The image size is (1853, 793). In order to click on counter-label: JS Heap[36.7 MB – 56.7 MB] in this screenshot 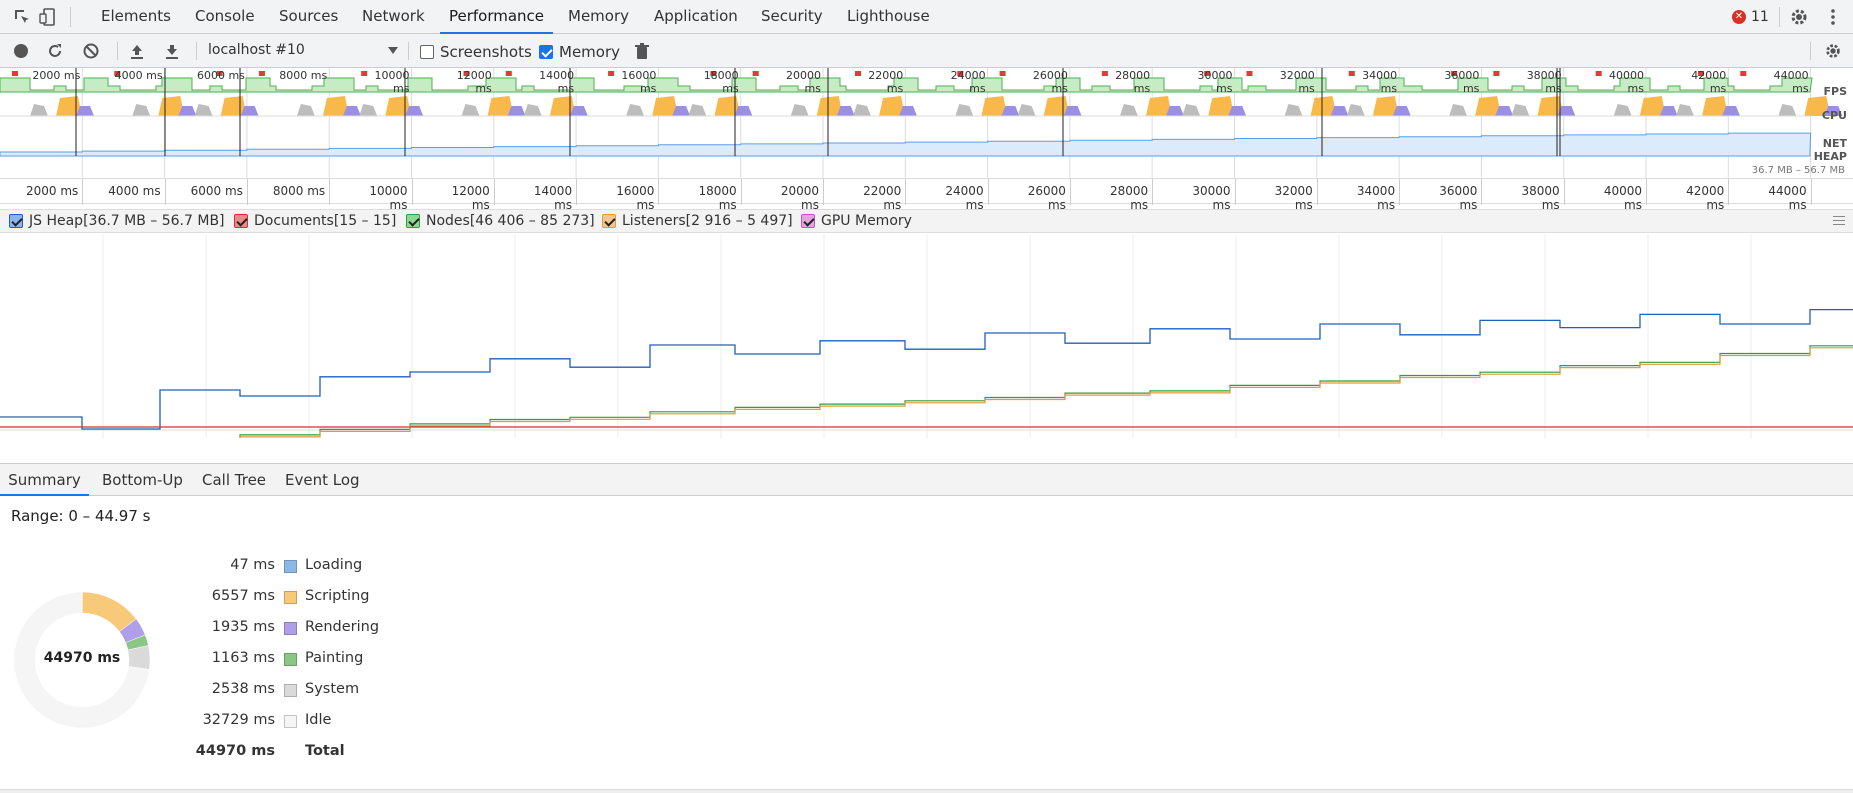, I will do `click(127, 221)`.